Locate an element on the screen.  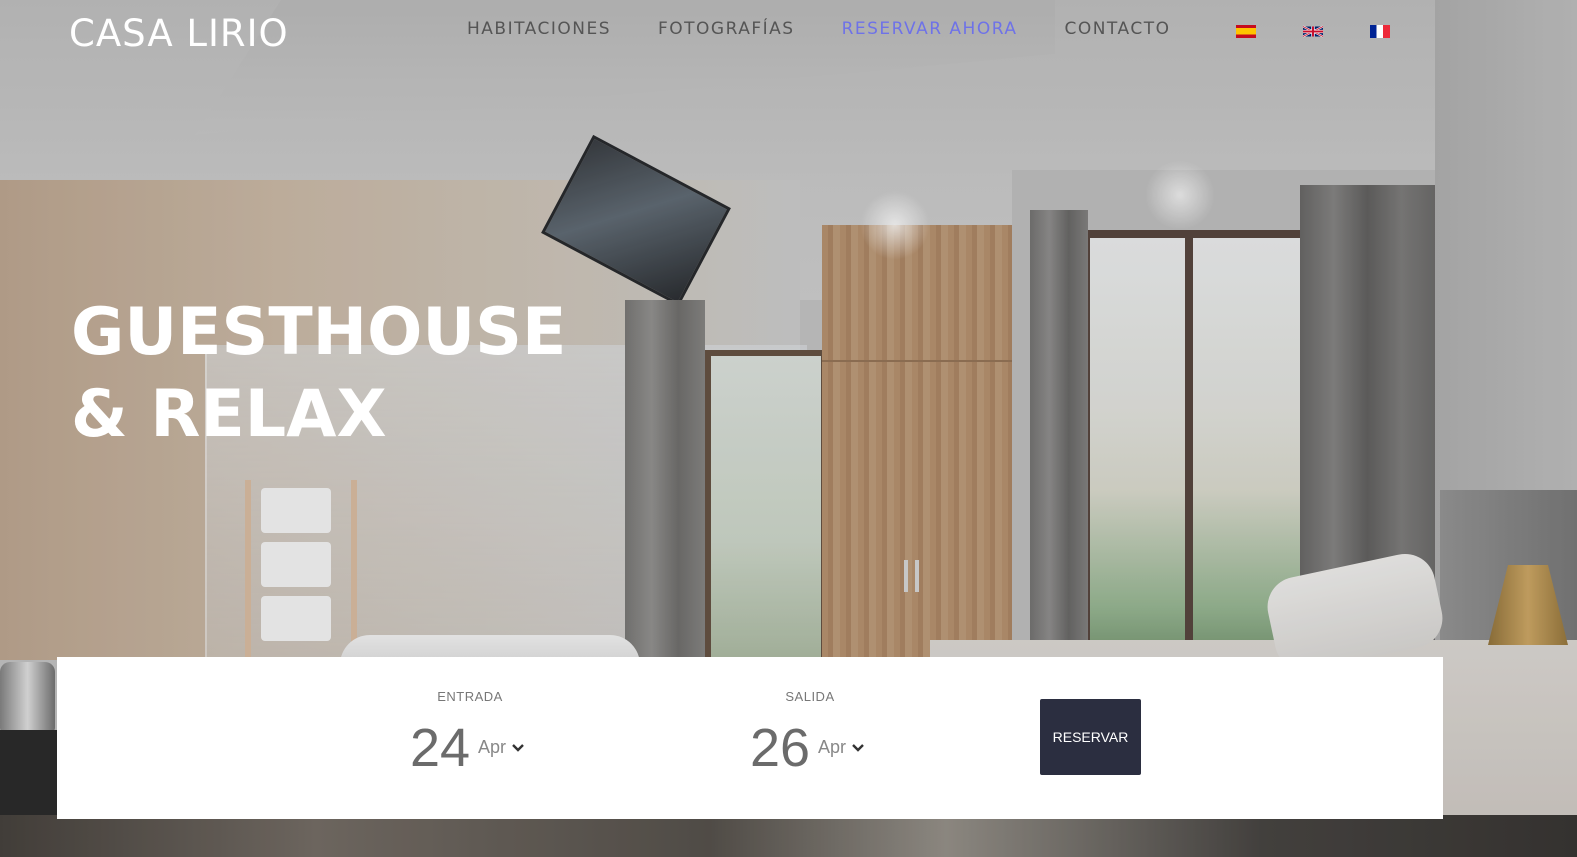
nav-item-fotografias: FOTOGRAFÍAS is located at coordinates (726, 29).